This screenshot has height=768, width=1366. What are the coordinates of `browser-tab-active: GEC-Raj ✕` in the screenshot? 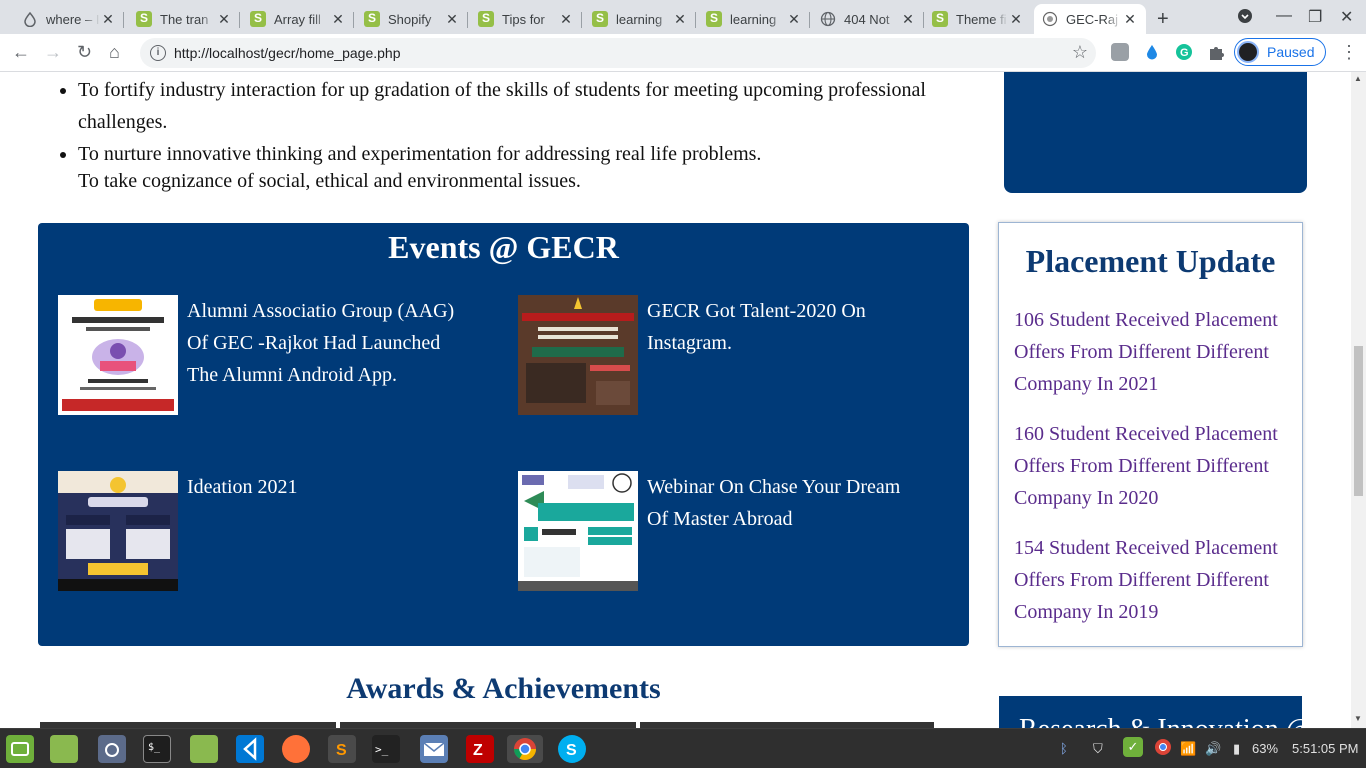 It's located at (1090, 19).